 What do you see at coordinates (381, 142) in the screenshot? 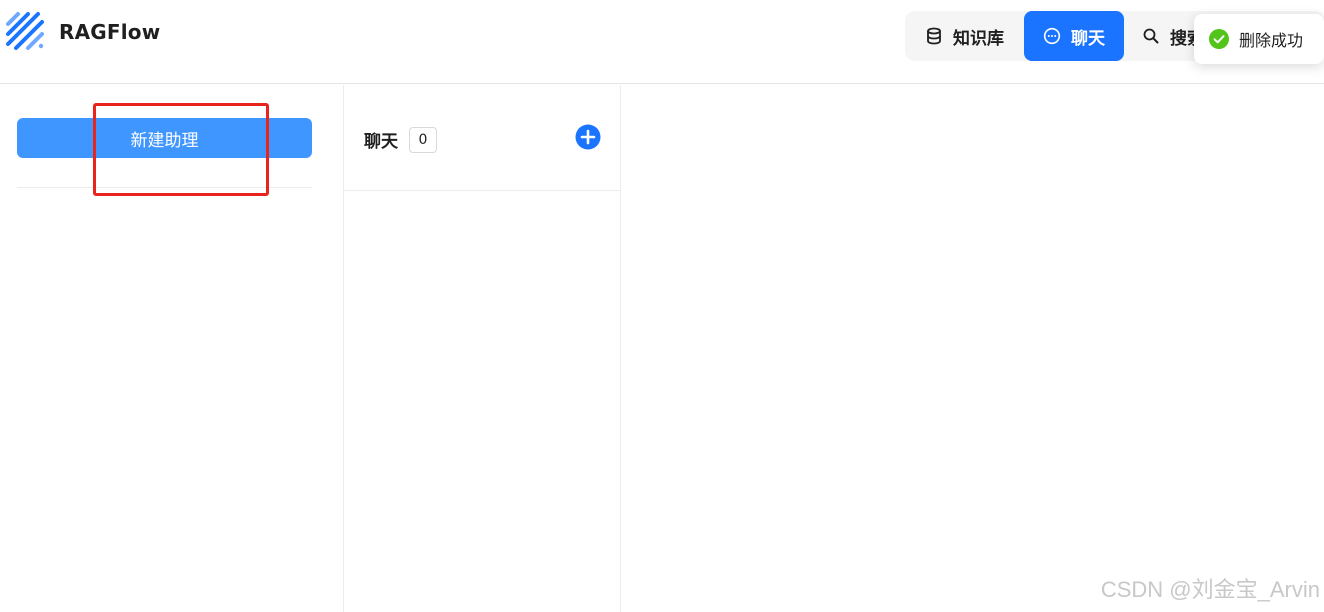
I see `chat-list-title: 聊天` at bounding box center [381, 142].